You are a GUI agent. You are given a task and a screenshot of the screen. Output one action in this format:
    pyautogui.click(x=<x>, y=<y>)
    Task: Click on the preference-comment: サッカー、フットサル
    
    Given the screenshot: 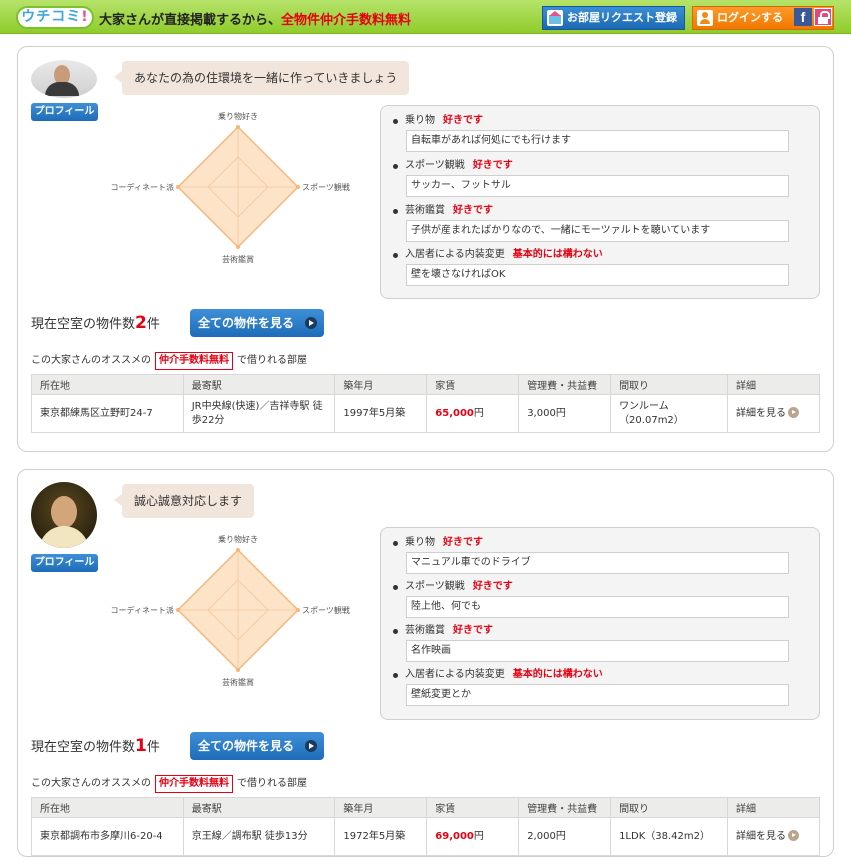 What is the action you would take?
    pyautogui.click(x=597, y=186)
    